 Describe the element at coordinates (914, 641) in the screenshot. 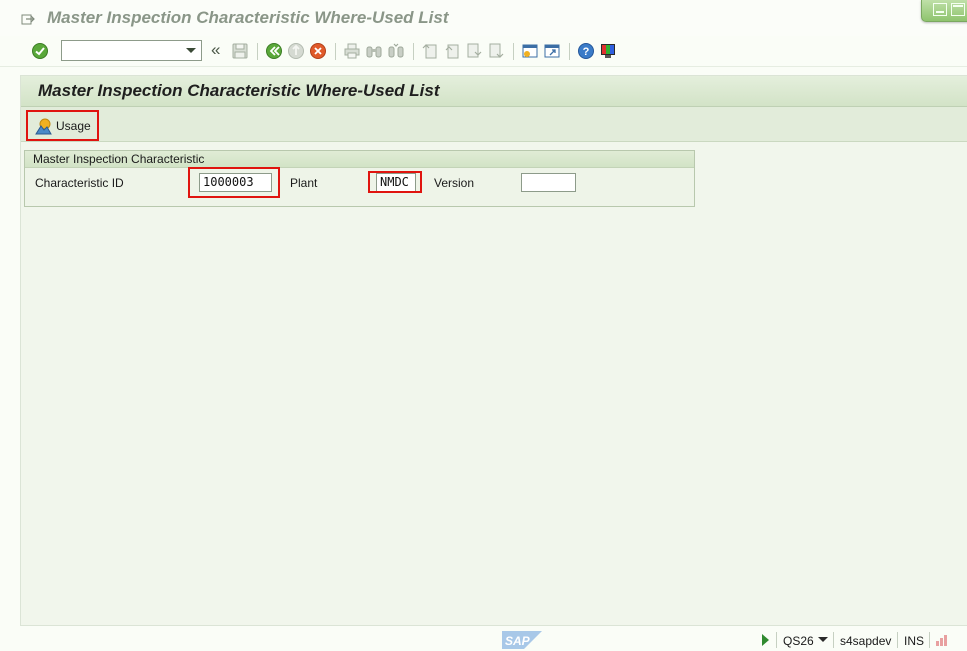

I see `insert-mode: INS` at that location.